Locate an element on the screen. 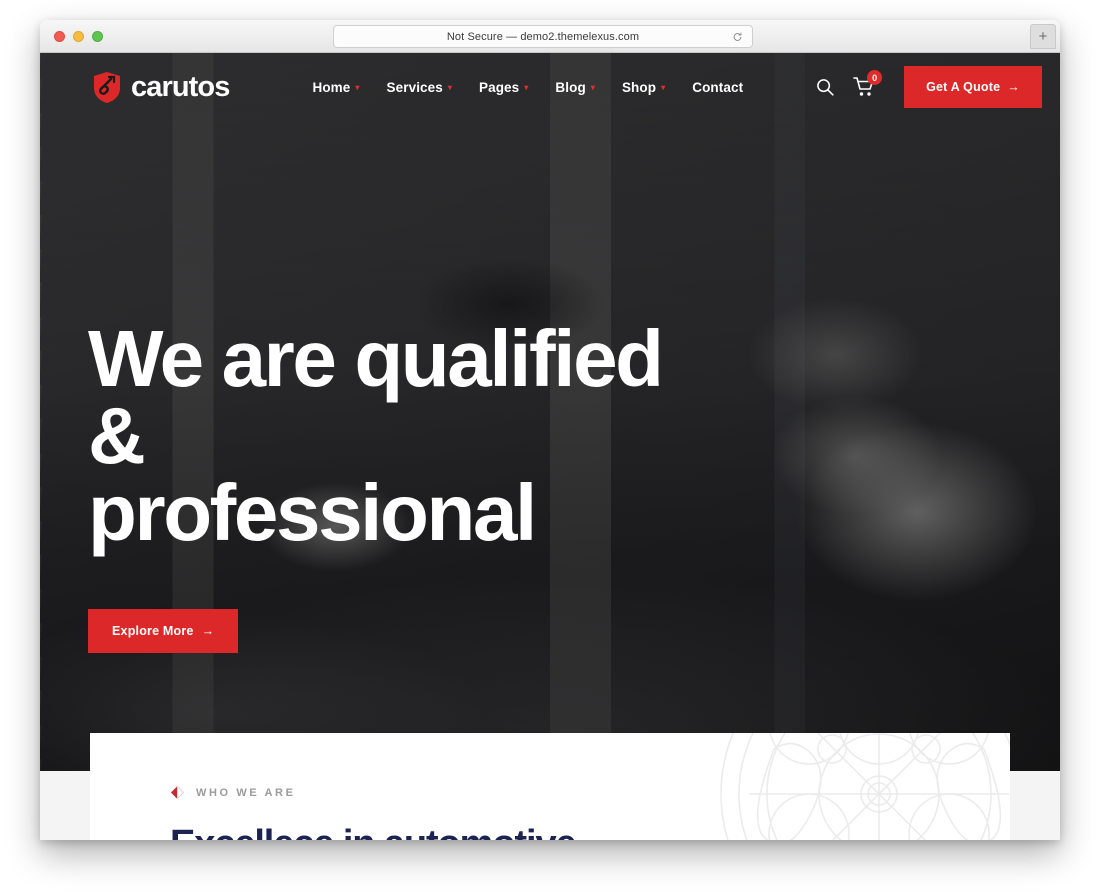 The width and height of the screenshot is (1100, 894). nav-label: Home is located at coordinates (331, 87).